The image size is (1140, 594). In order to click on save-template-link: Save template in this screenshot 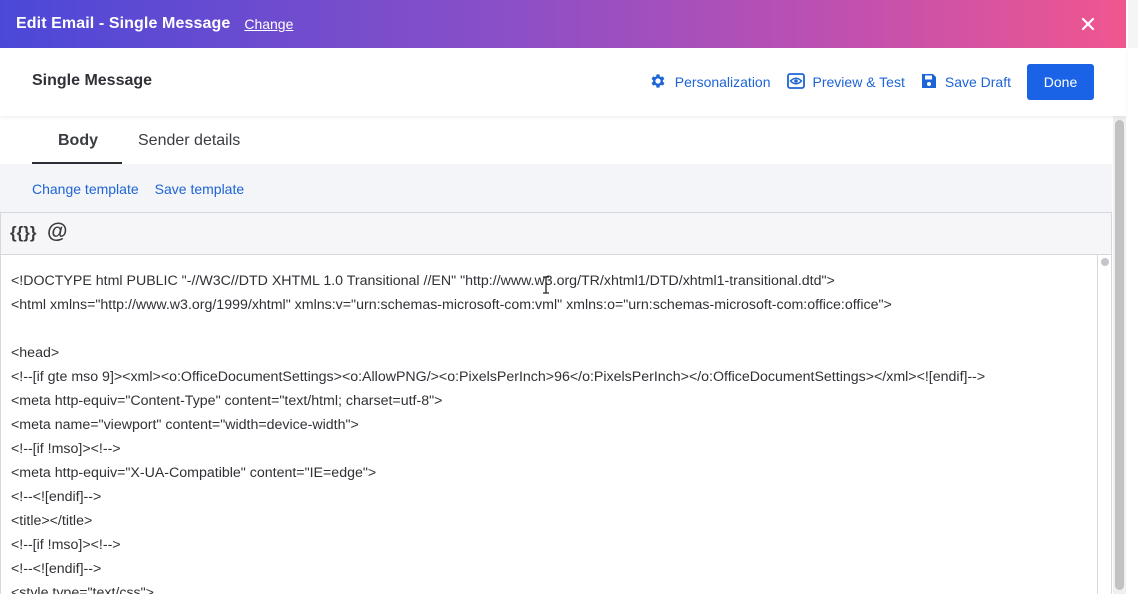, I will do `click(200, 189)`.